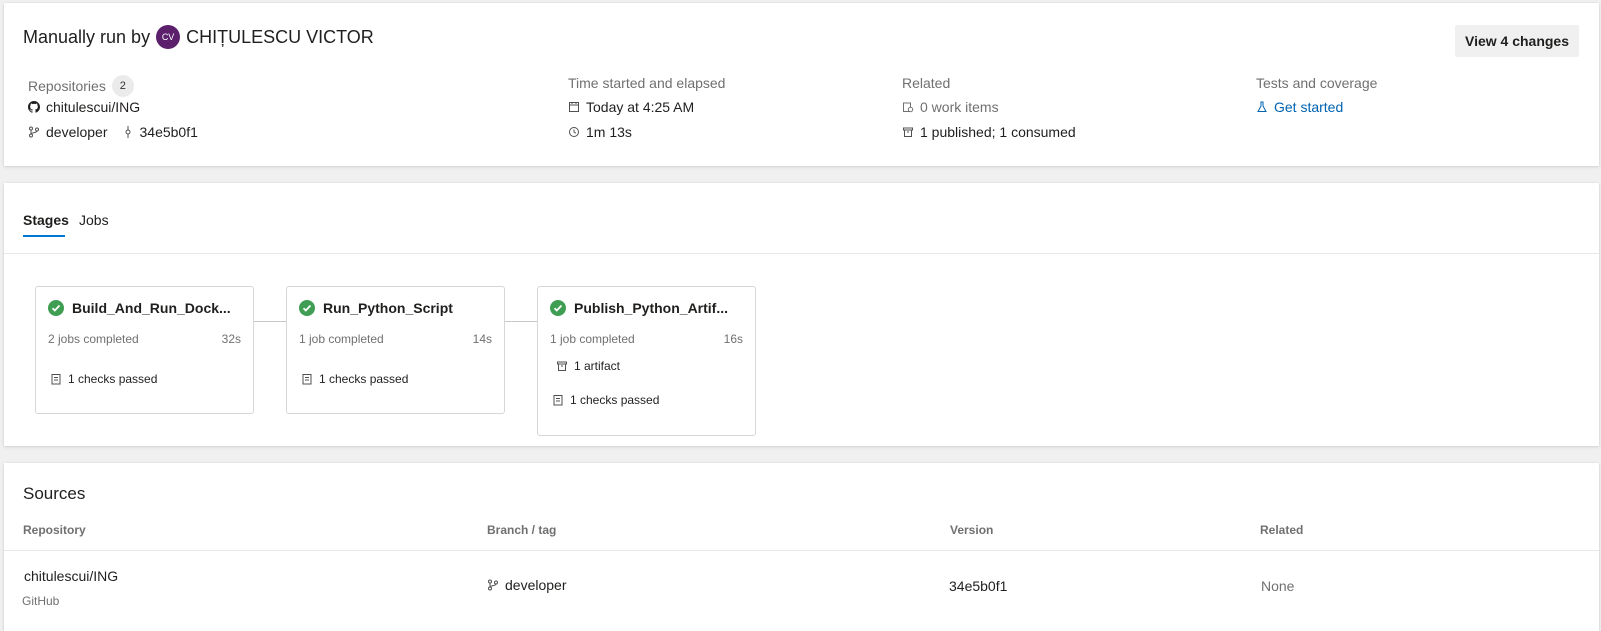 The image size is (1601, 631). Describe the element at coordinates (1308, 107) in the screenshot. I see `get-started-link: Get started` at that location.